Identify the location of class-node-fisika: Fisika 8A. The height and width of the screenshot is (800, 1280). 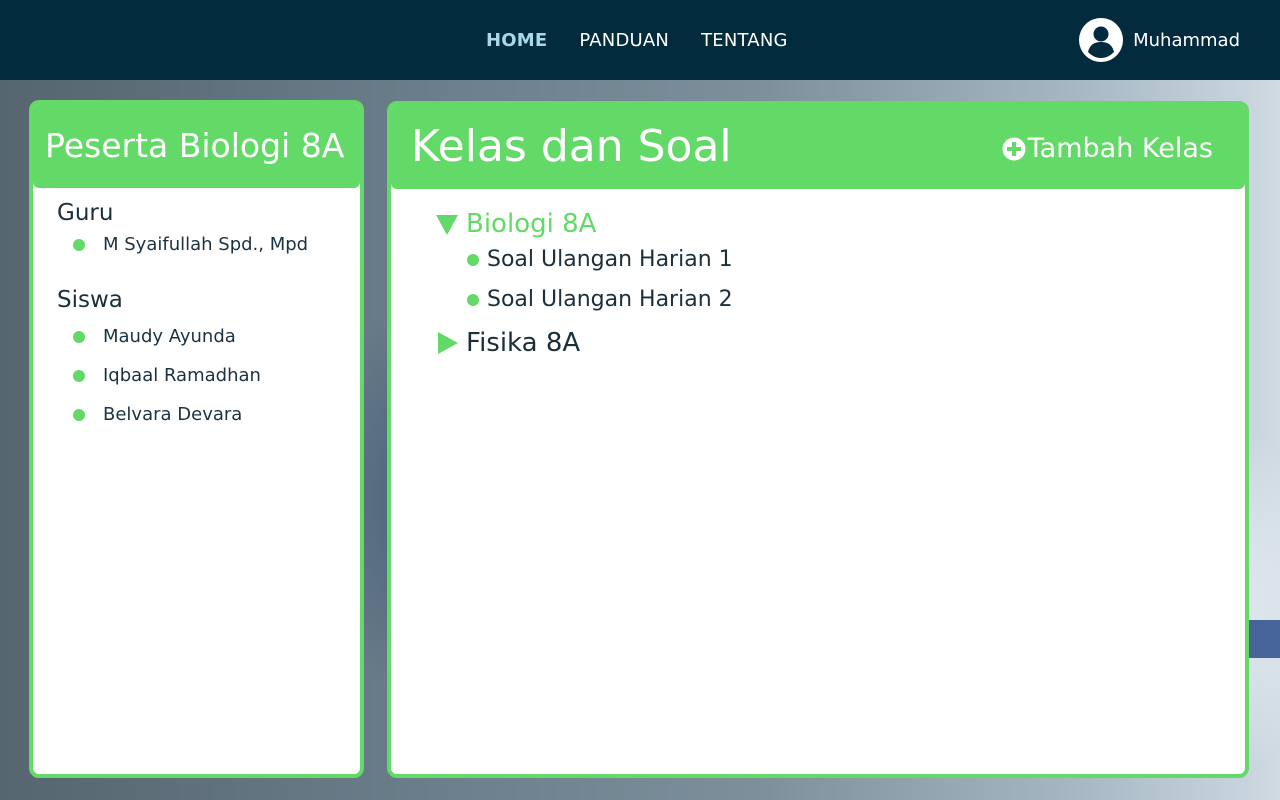
(508, 343).